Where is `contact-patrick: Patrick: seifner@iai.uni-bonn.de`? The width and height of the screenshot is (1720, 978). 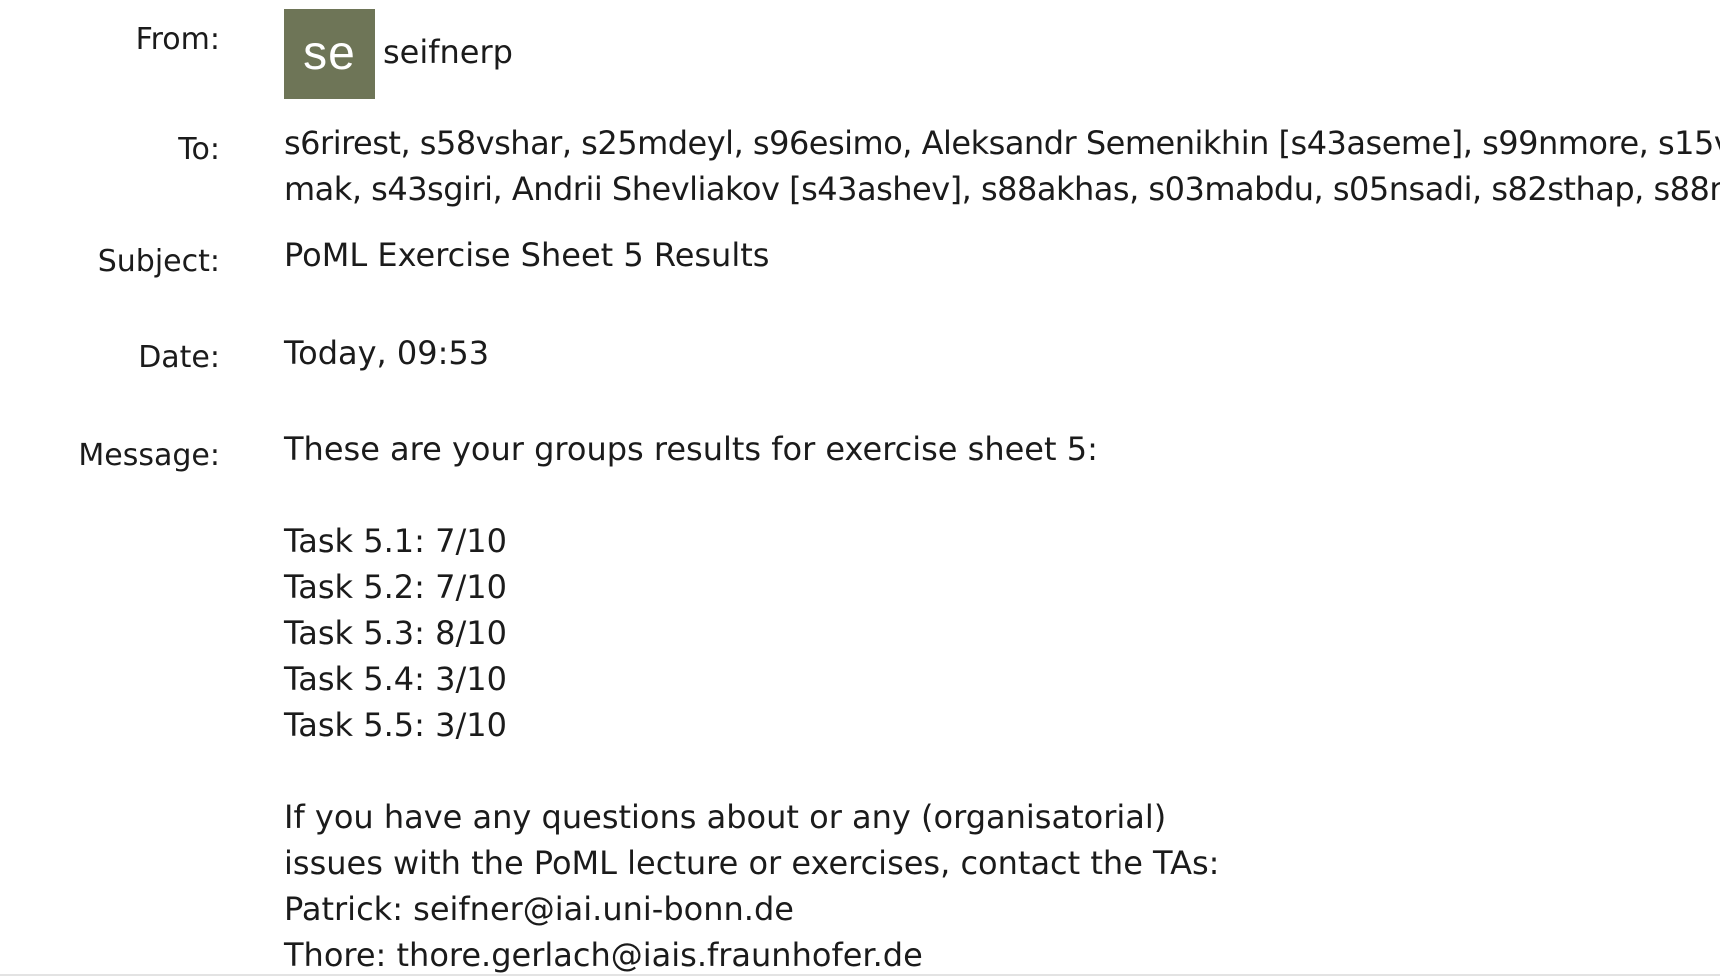 contact-patrick: Patrick: seifner@iai.uni-bonn.de is located at coordinates (751, 909).